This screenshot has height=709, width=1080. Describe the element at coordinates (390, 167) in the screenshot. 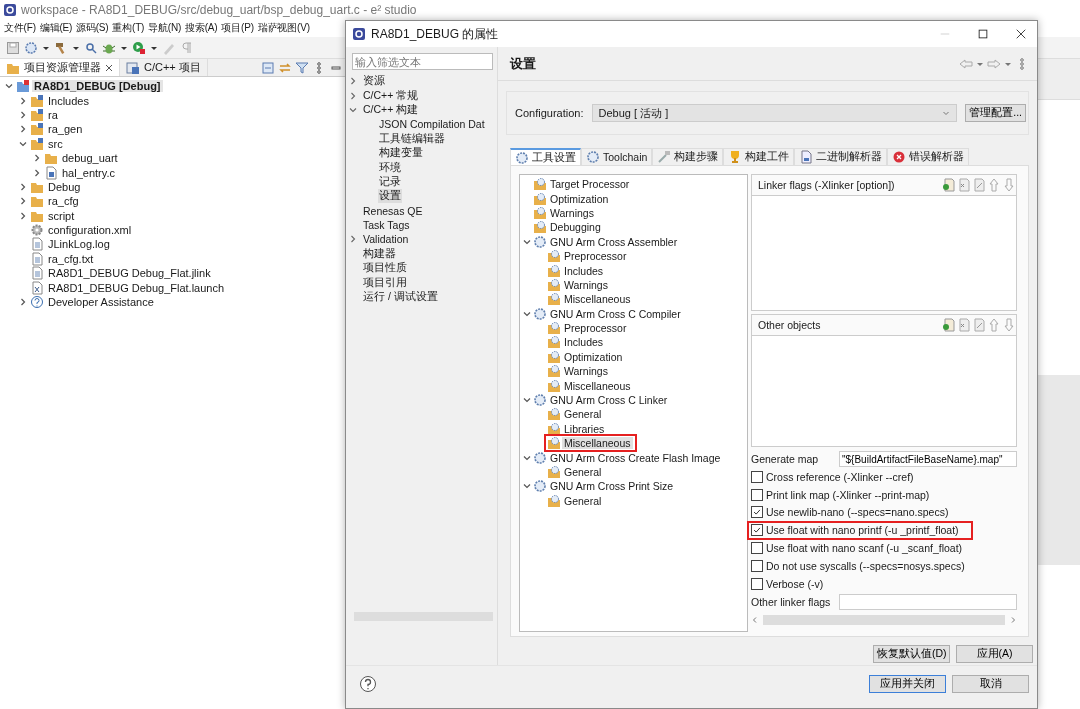

I see `nav-item: 环境` at that location.